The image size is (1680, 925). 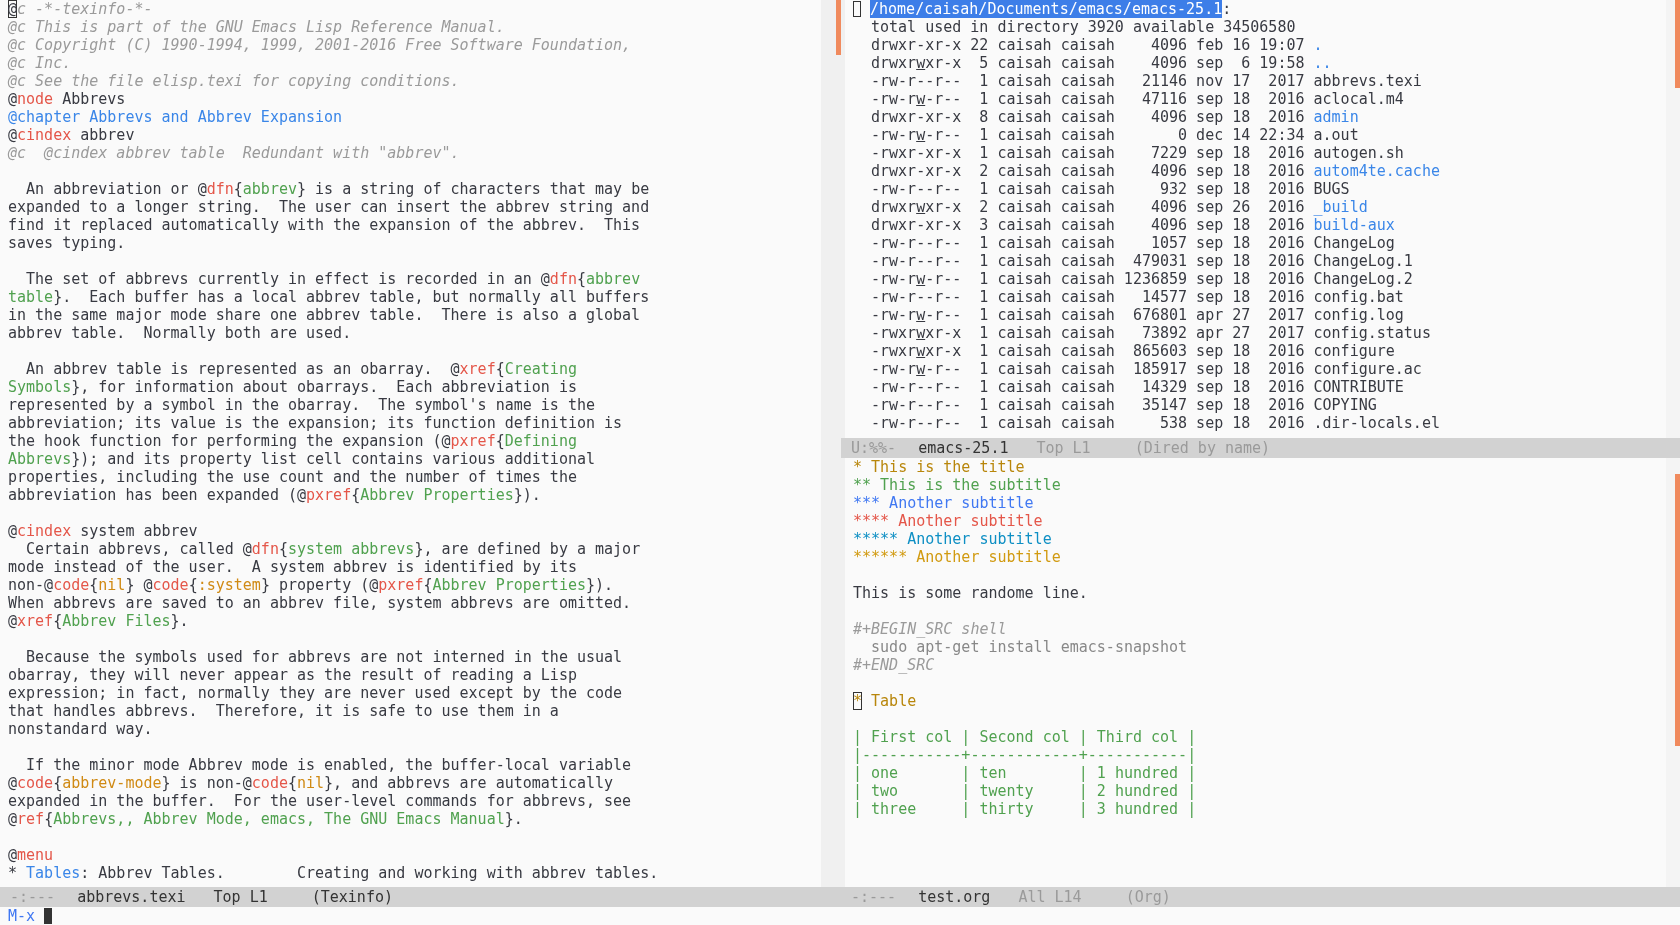 I want to click on code-line: Abbrevs}); and its property list cell contains various additional, so click(x=302, y=459).